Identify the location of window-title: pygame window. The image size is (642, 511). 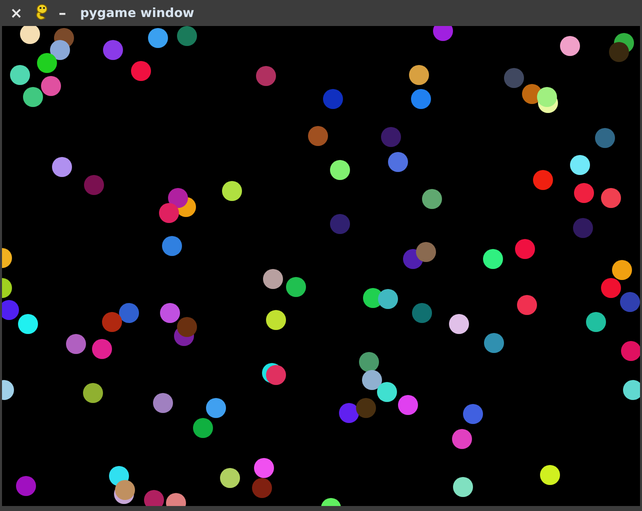
(137, 13).